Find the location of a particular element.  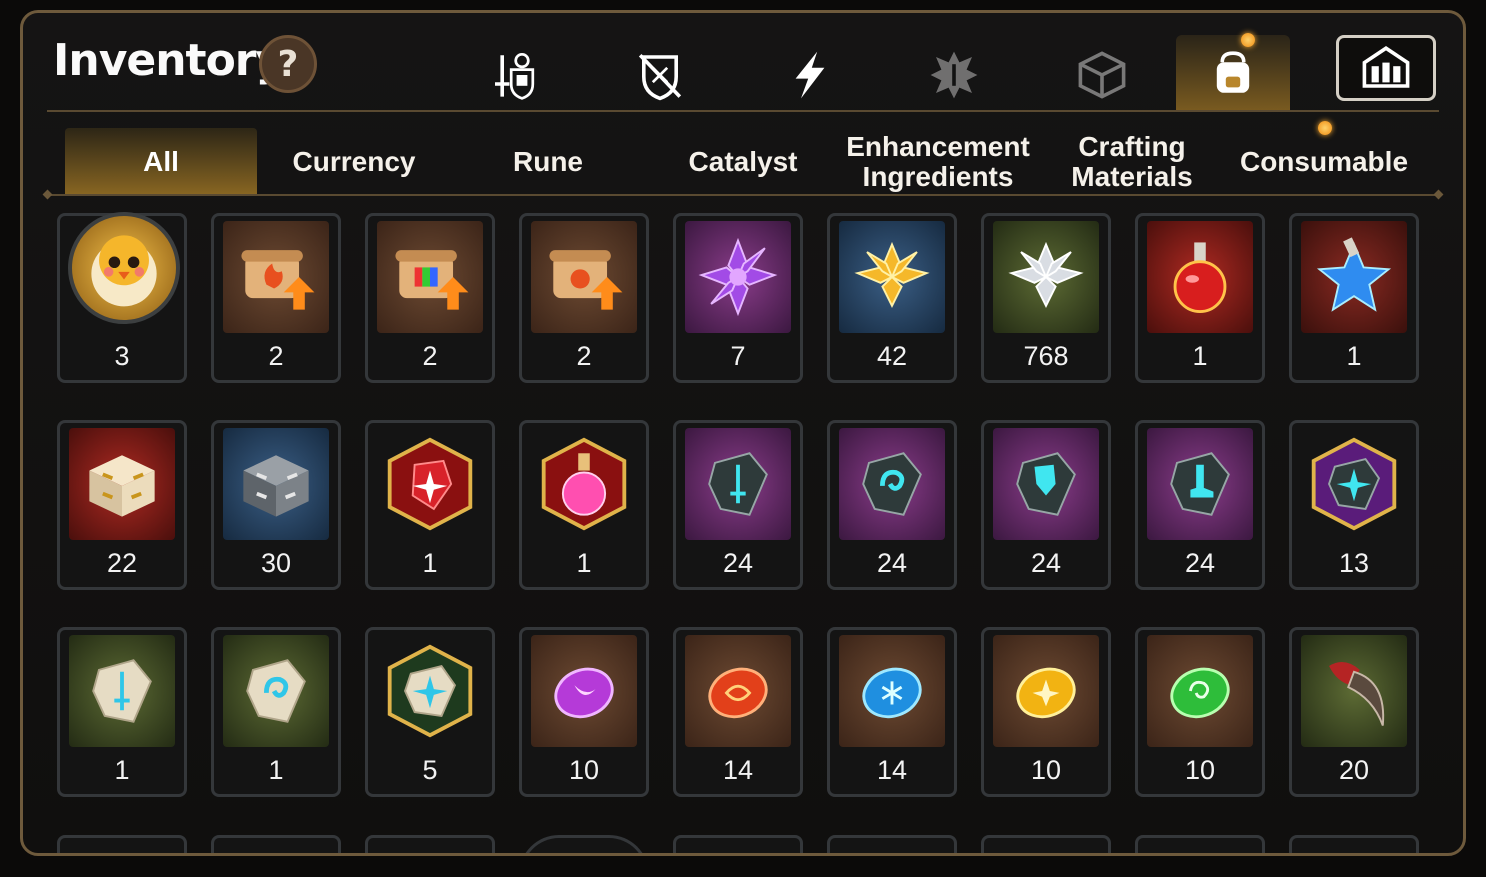

fire-gem-icon is located at coordinates (738, 691).